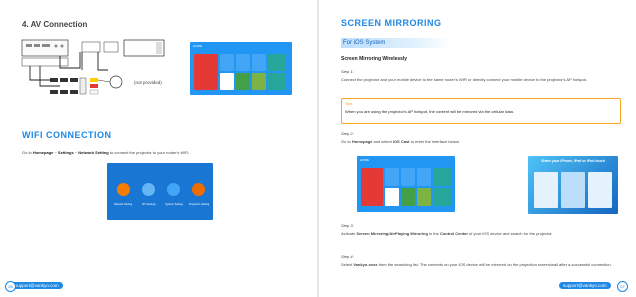 The height and width of the screenshot is (297, 636). Describe the element at coordinates (573, 161) in the screenshot. I see `photo-caption: Share your iPhone, iPad or iPod touch` at that location.